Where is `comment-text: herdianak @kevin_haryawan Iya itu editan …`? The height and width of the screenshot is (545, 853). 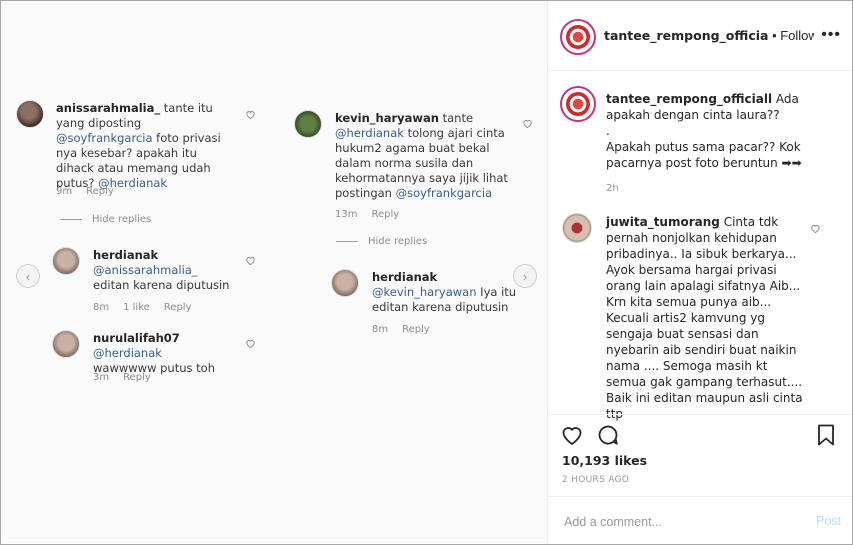 comment-text: herdianak @kevin_haryawan Iya itu editan … is located at coordinates (444, 292).